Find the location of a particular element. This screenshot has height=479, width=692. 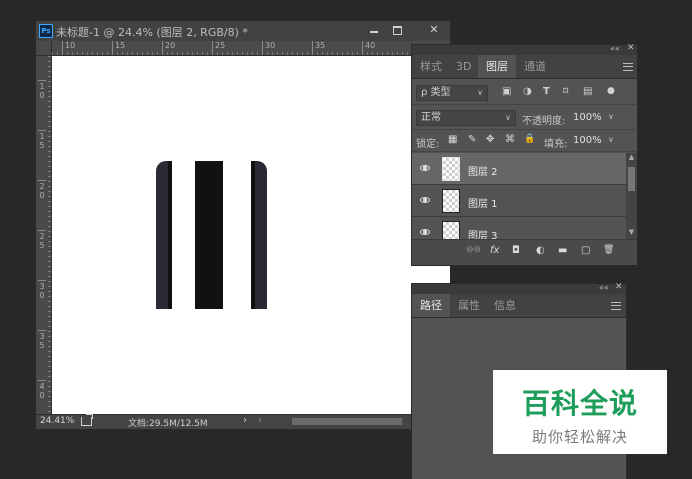

filter-adjustment-icon: ◑ is located at coordinates (527, 91).